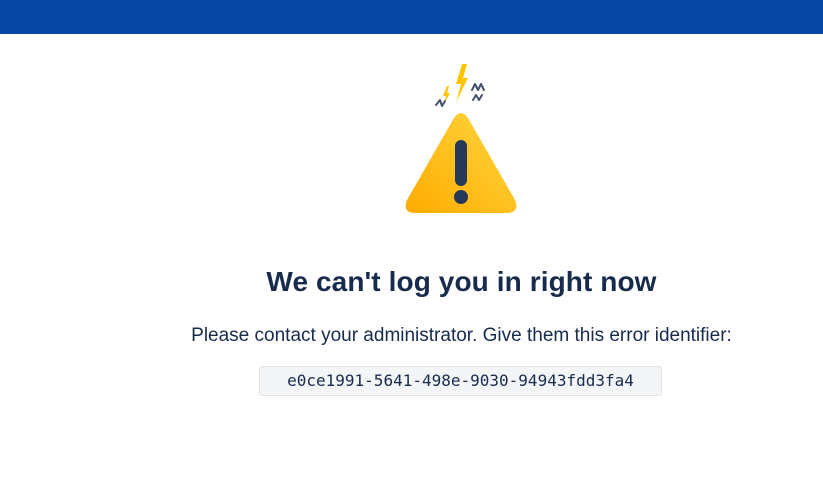  What do you see at coordinates (462, 83) in the screenshot?
I see `lightning-bolt-icon` at bounding box center [462, 83].